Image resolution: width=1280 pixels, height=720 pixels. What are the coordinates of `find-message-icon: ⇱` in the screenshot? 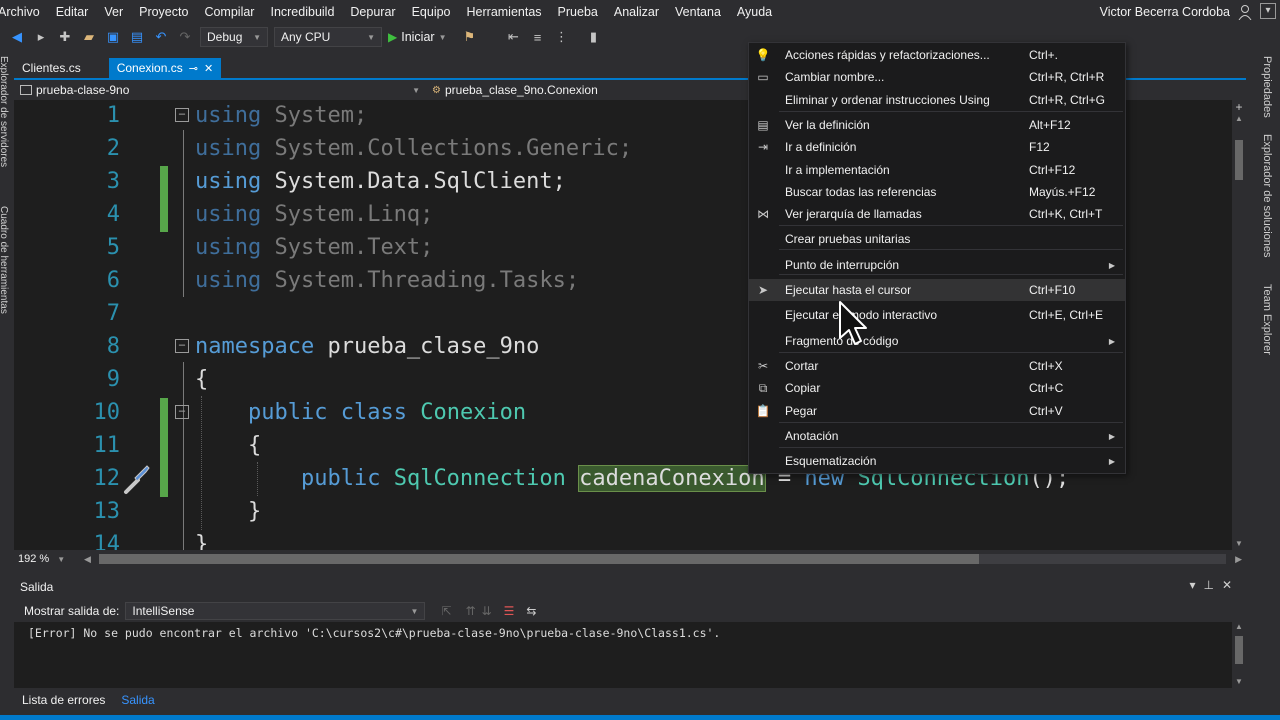 It's located at (446, 611).